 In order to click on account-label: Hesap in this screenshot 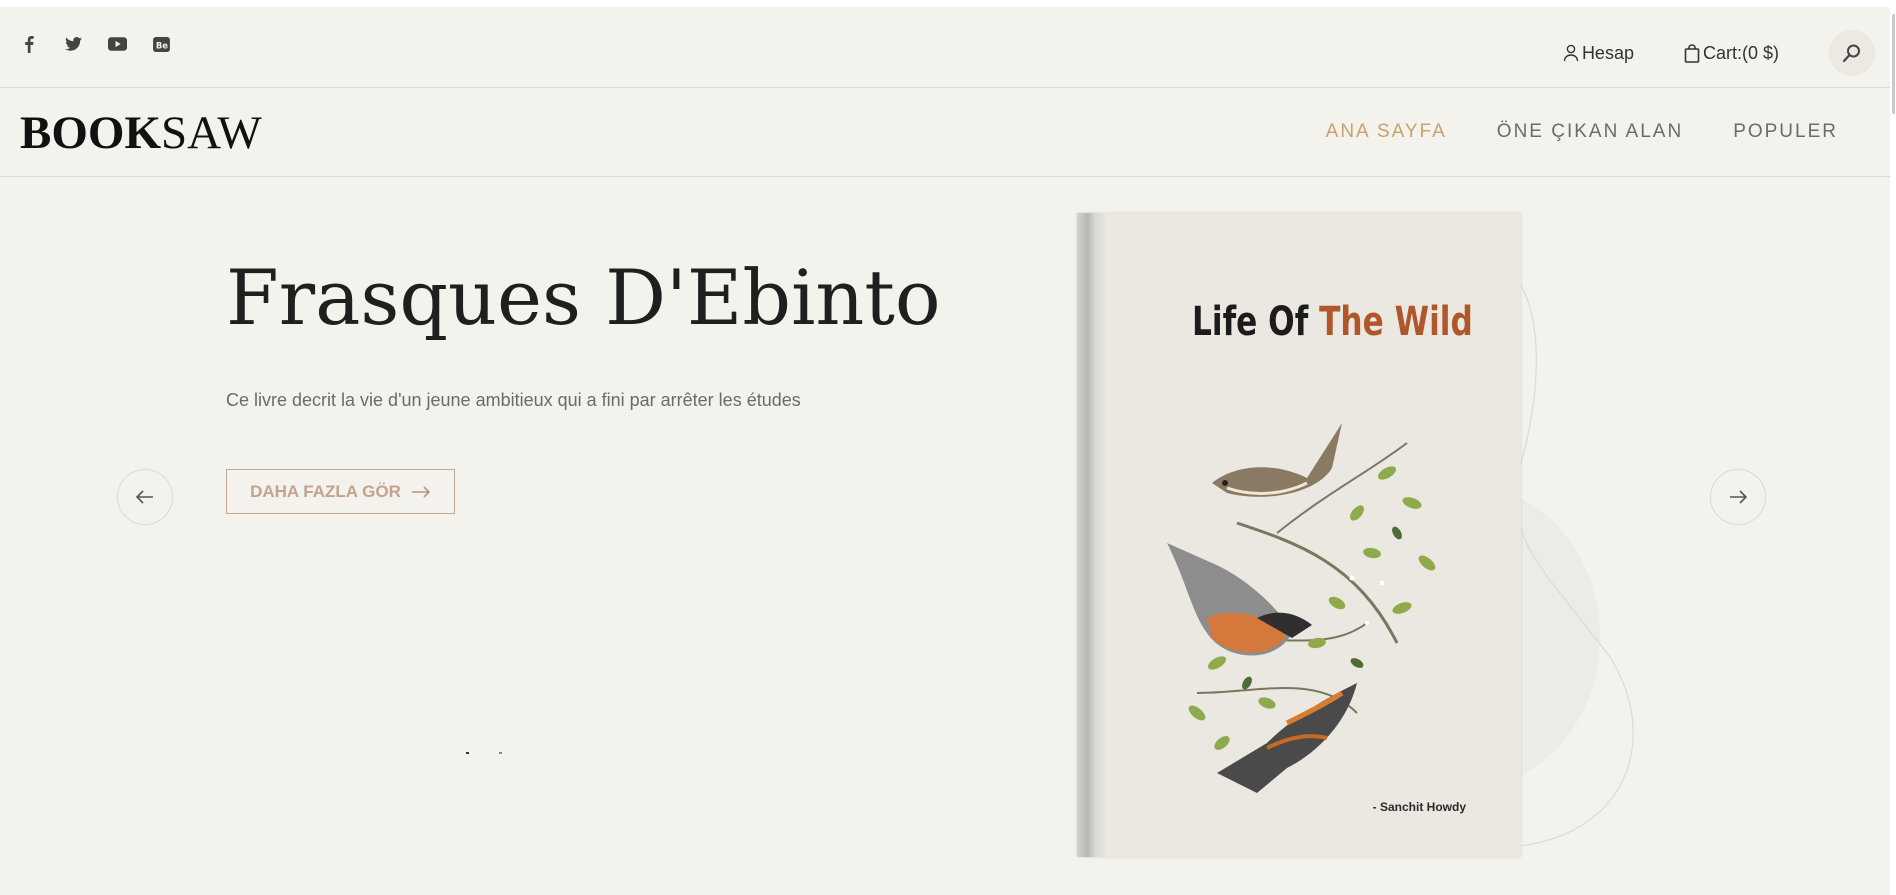, I will do `click(1607, 52)`.